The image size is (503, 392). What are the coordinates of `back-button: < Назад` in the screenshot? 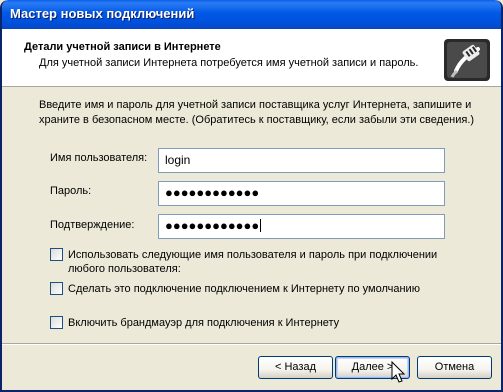 It's located at (295, 367).